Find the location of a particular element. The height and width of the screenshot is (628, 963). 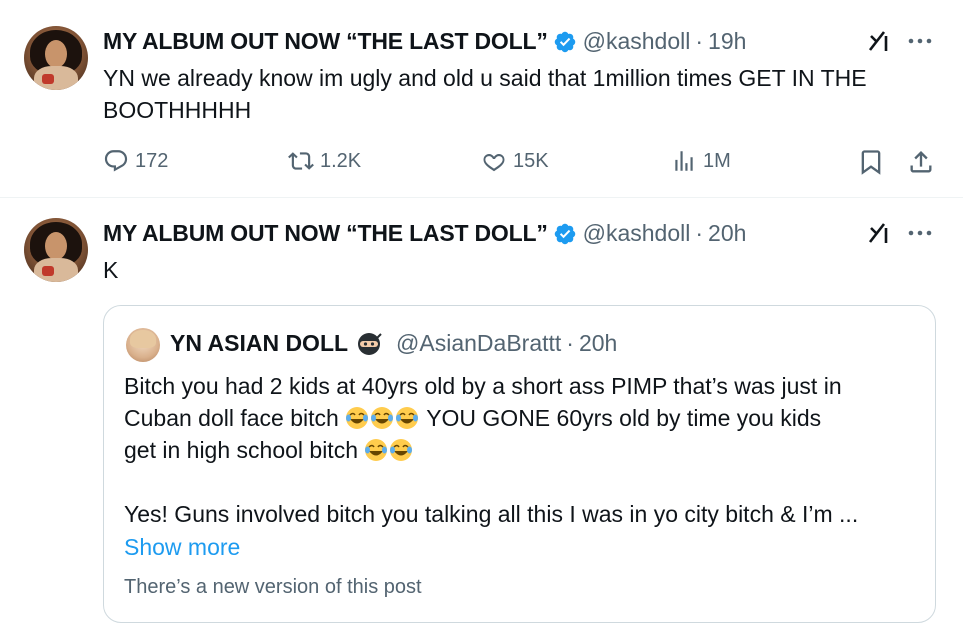

timestamp: 19h is located at coordinates (727, 41).